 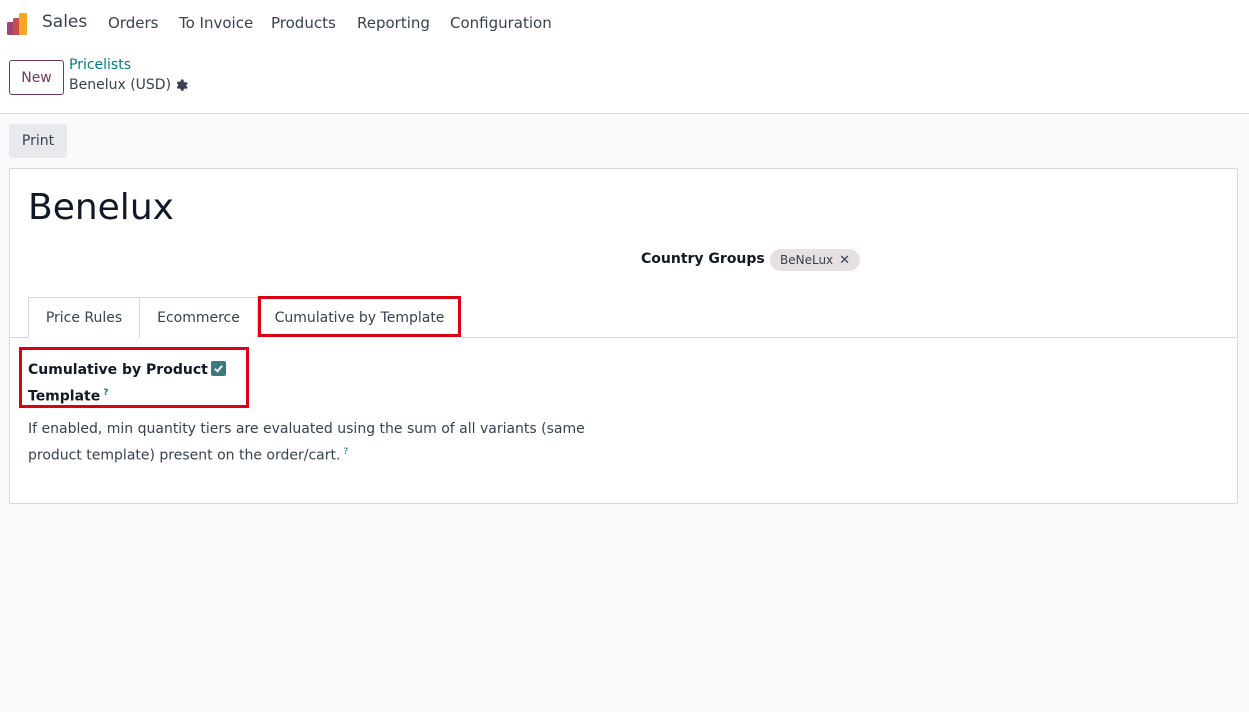 What do you see at coordinates (133, 23) in the screenshot?
I see `menu-orders: Orders` at bounding box center [133, 23].